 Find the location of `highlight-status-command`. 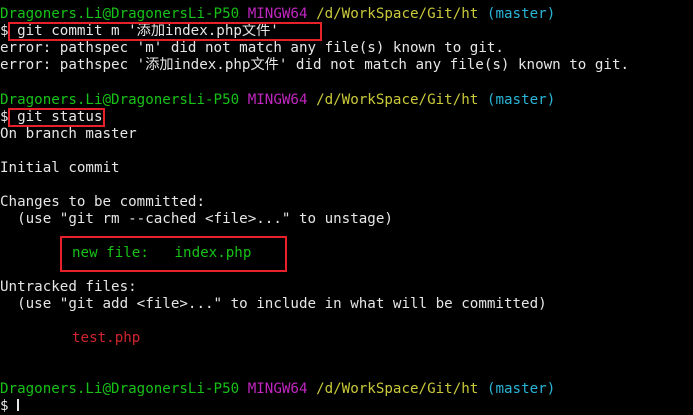

highlight-status-command is located at coordinates (56, 117).